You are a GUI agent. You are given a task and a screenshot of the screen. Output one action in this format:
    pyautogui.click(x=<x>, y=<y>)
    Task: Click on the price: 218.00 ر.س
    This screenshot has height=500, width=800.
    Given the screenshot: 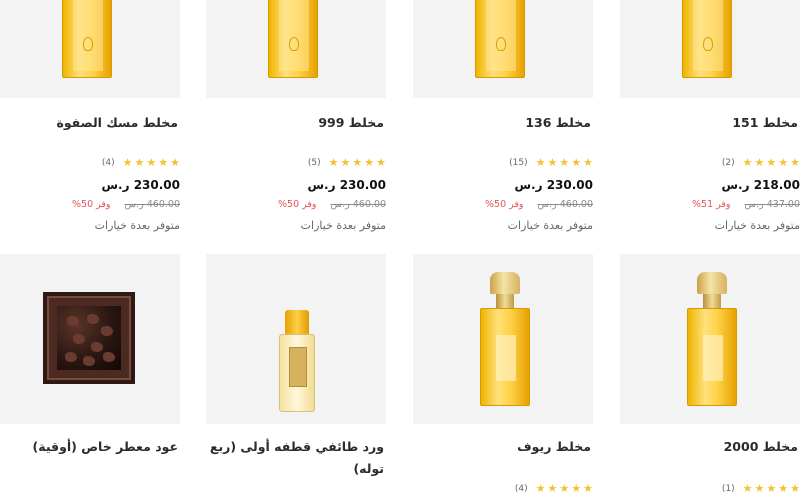 What is the action you would take?
    pyautogui.click(x=760, y=185)
    